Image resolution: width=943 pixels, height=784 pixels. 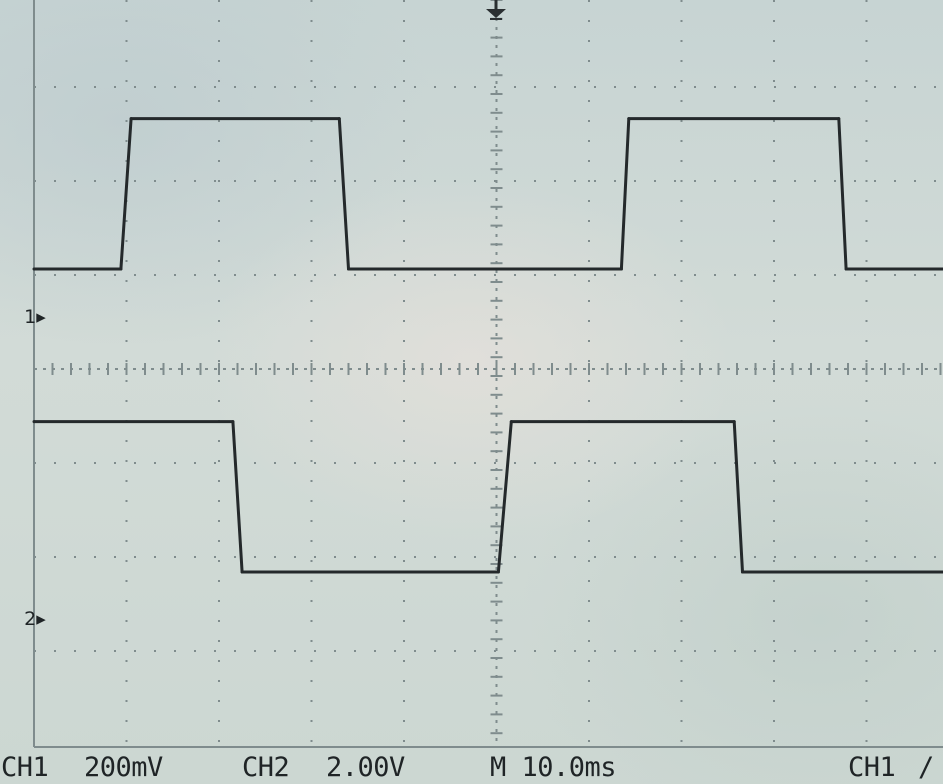 What do you see at coordinates (30, 317) in the screenshot?
I see `ch1-marker-label: 1` at bounding box center [30, 317].